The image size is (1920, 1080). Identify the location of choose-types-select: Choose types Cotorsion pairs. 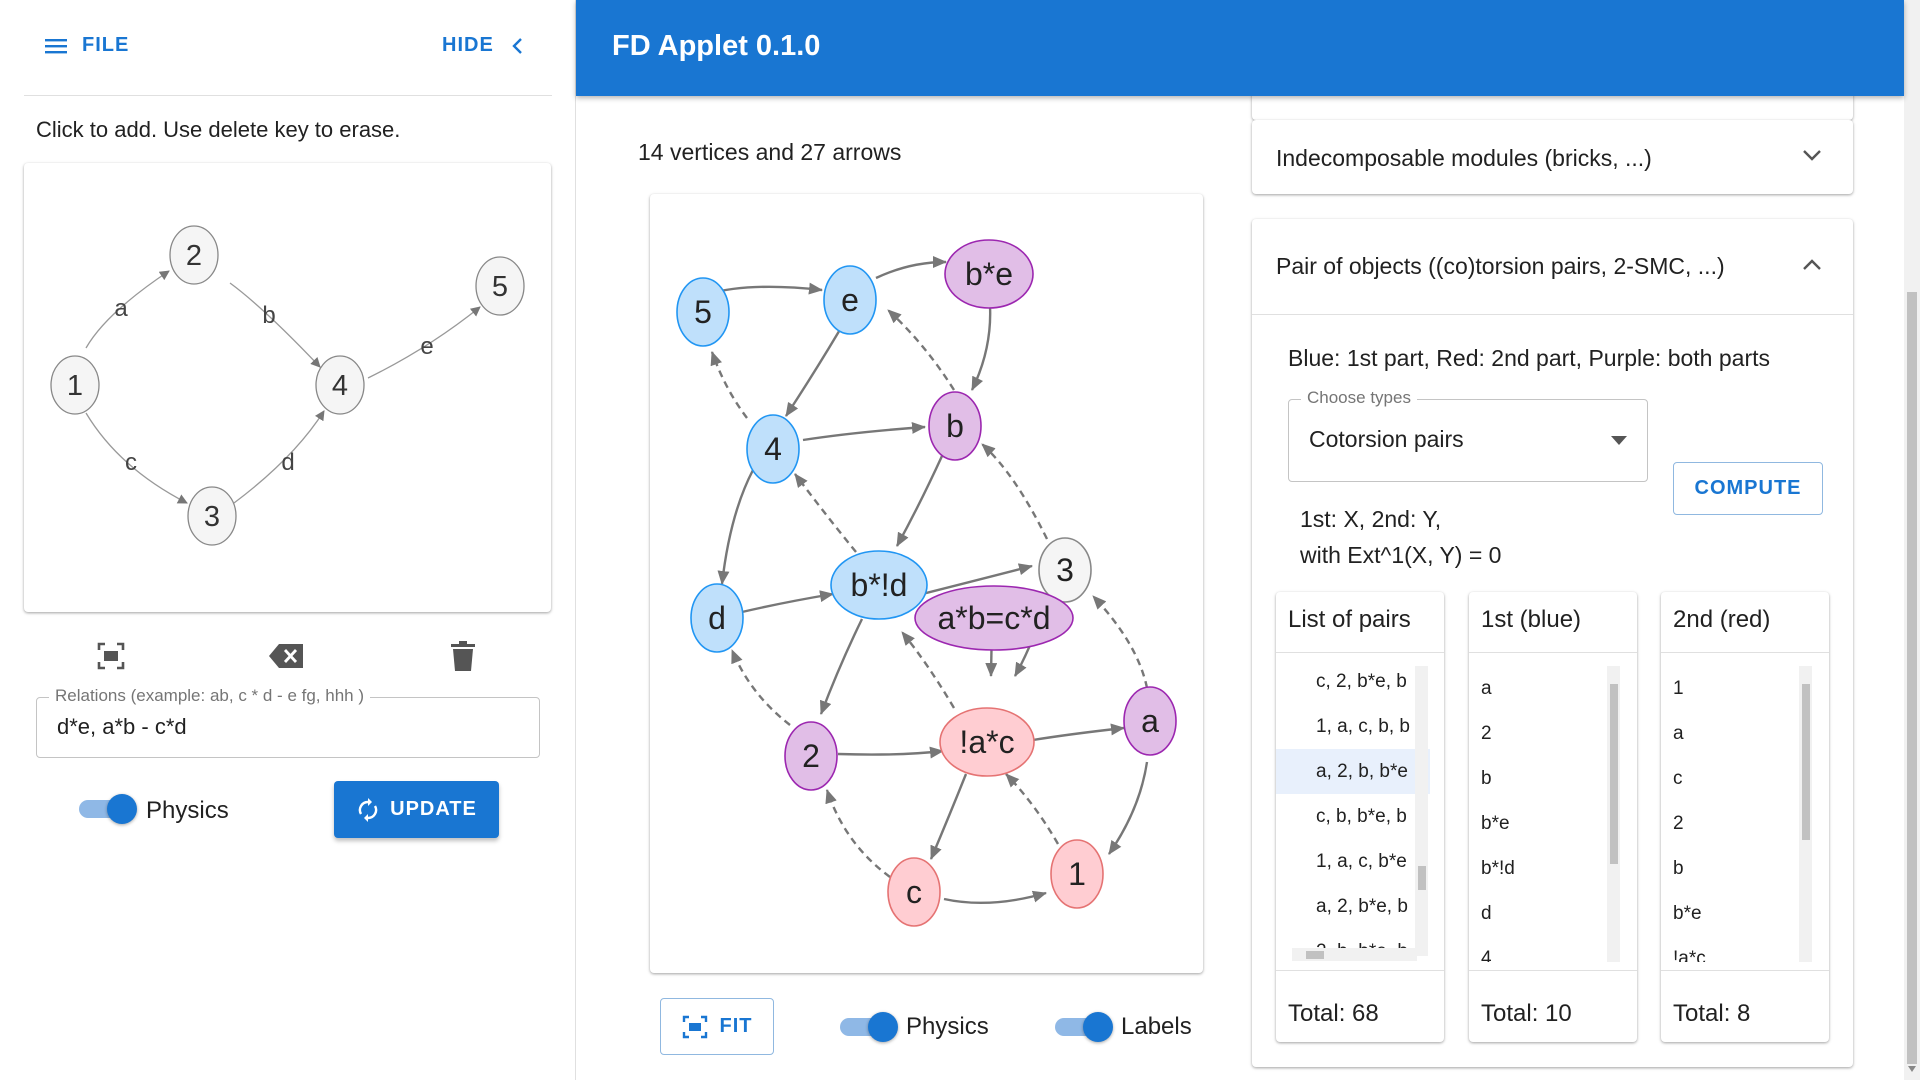
(1468, 435).